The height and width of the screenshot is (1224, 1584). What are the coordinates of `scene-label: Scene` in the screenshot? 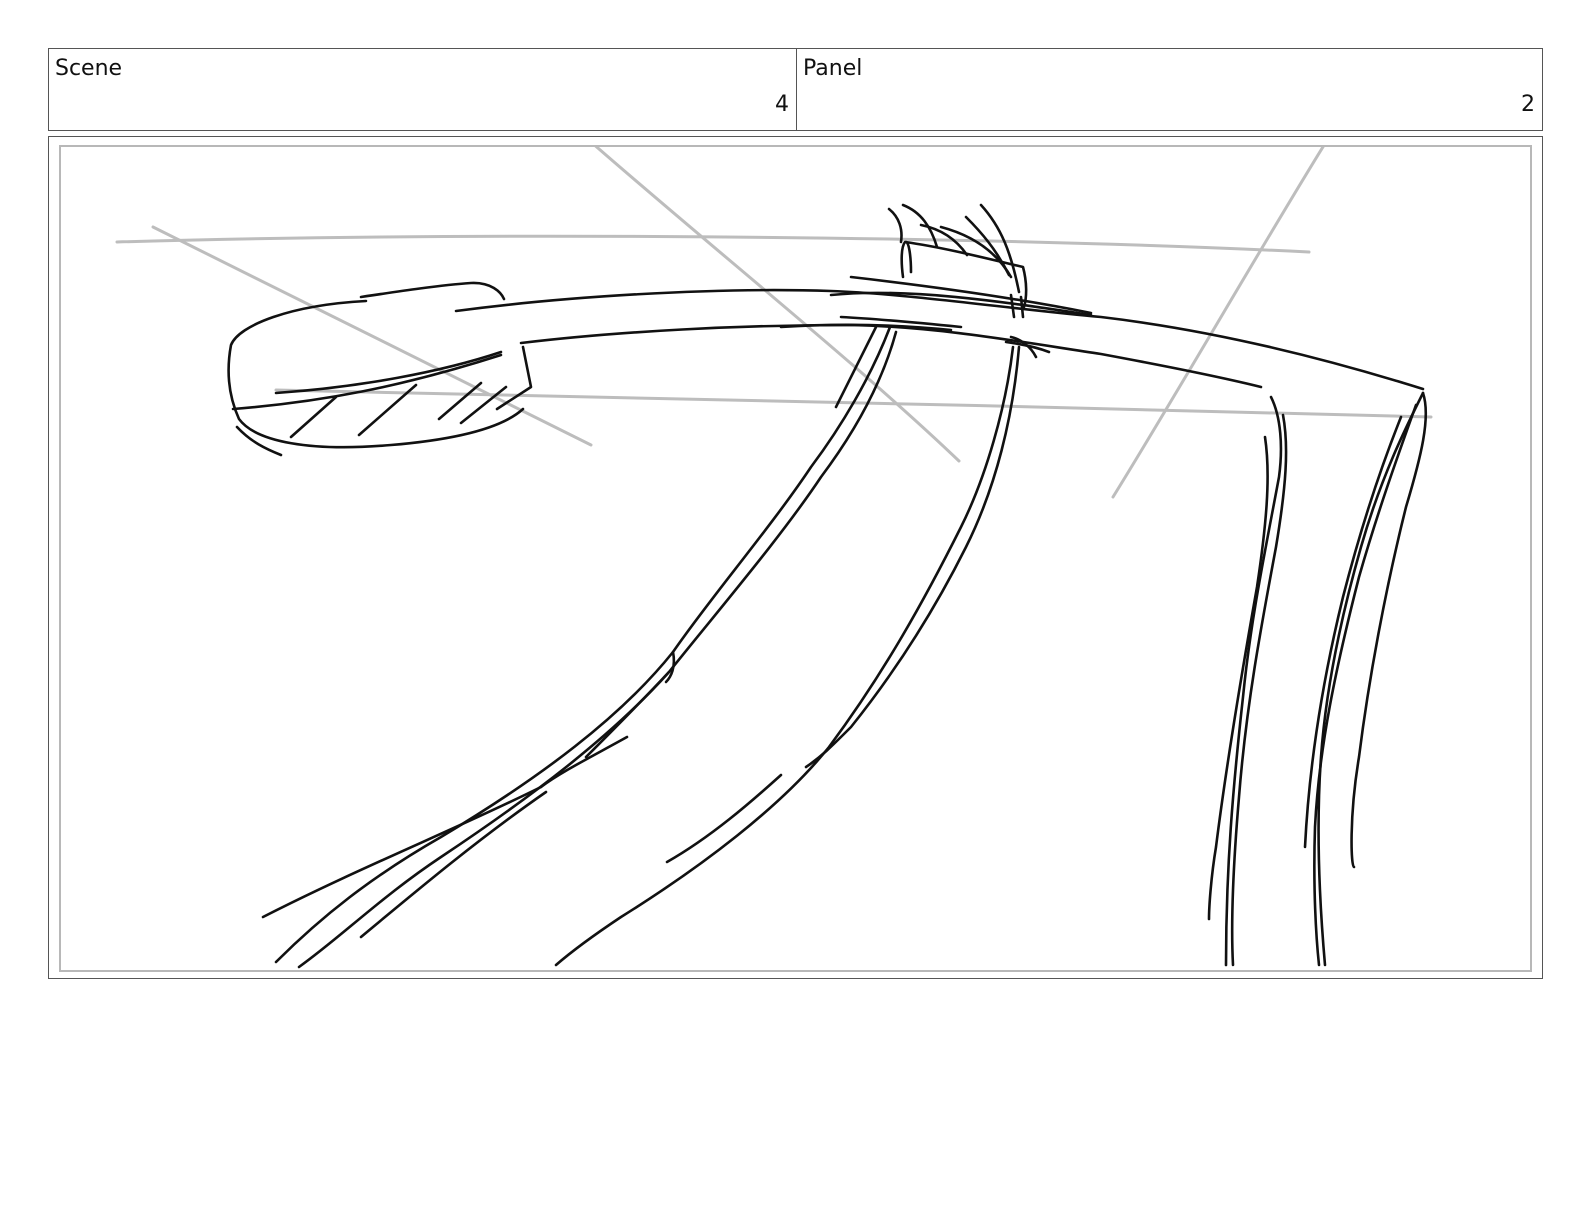 It's located at (89, 68).